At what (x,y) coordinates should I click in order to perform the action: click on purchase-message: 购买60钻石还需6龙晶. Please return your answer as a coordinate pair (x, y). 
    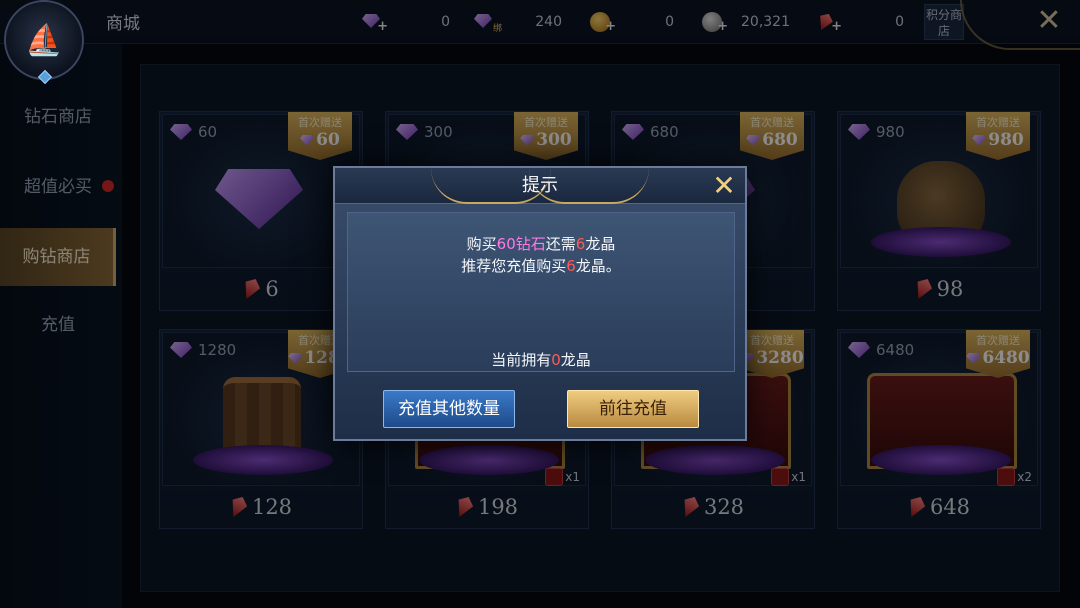
    Looking at the image, I should click on (541, 244).